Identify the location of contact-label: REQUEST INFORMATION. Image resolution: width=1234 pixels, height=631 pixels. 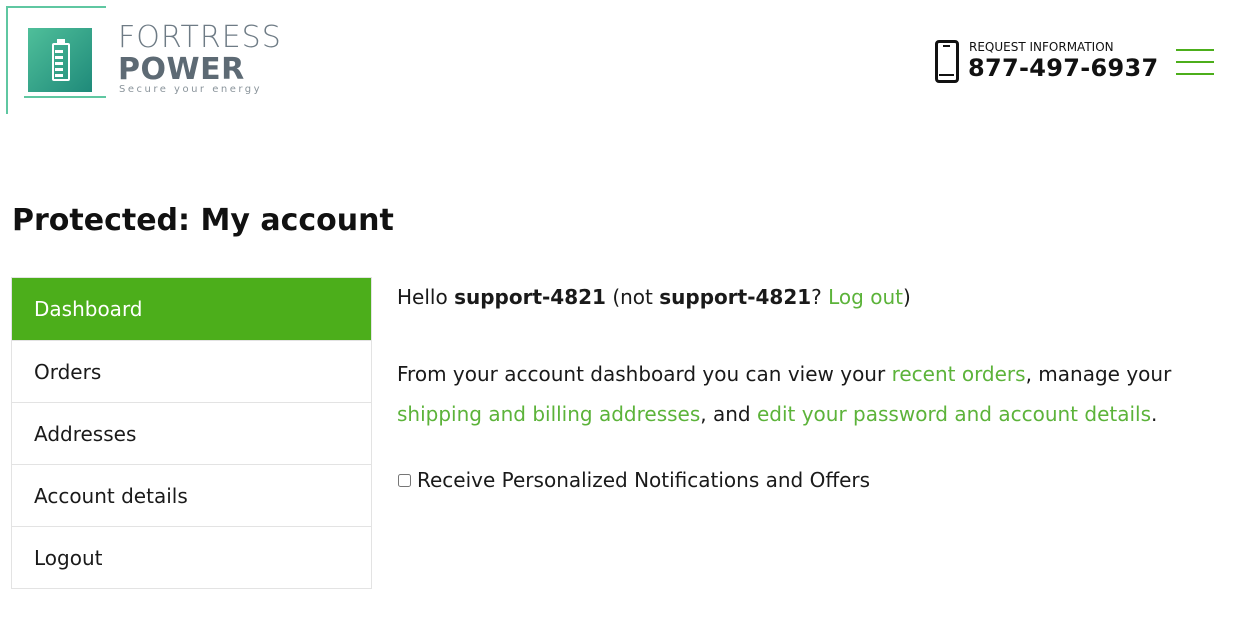
(1041, 47).